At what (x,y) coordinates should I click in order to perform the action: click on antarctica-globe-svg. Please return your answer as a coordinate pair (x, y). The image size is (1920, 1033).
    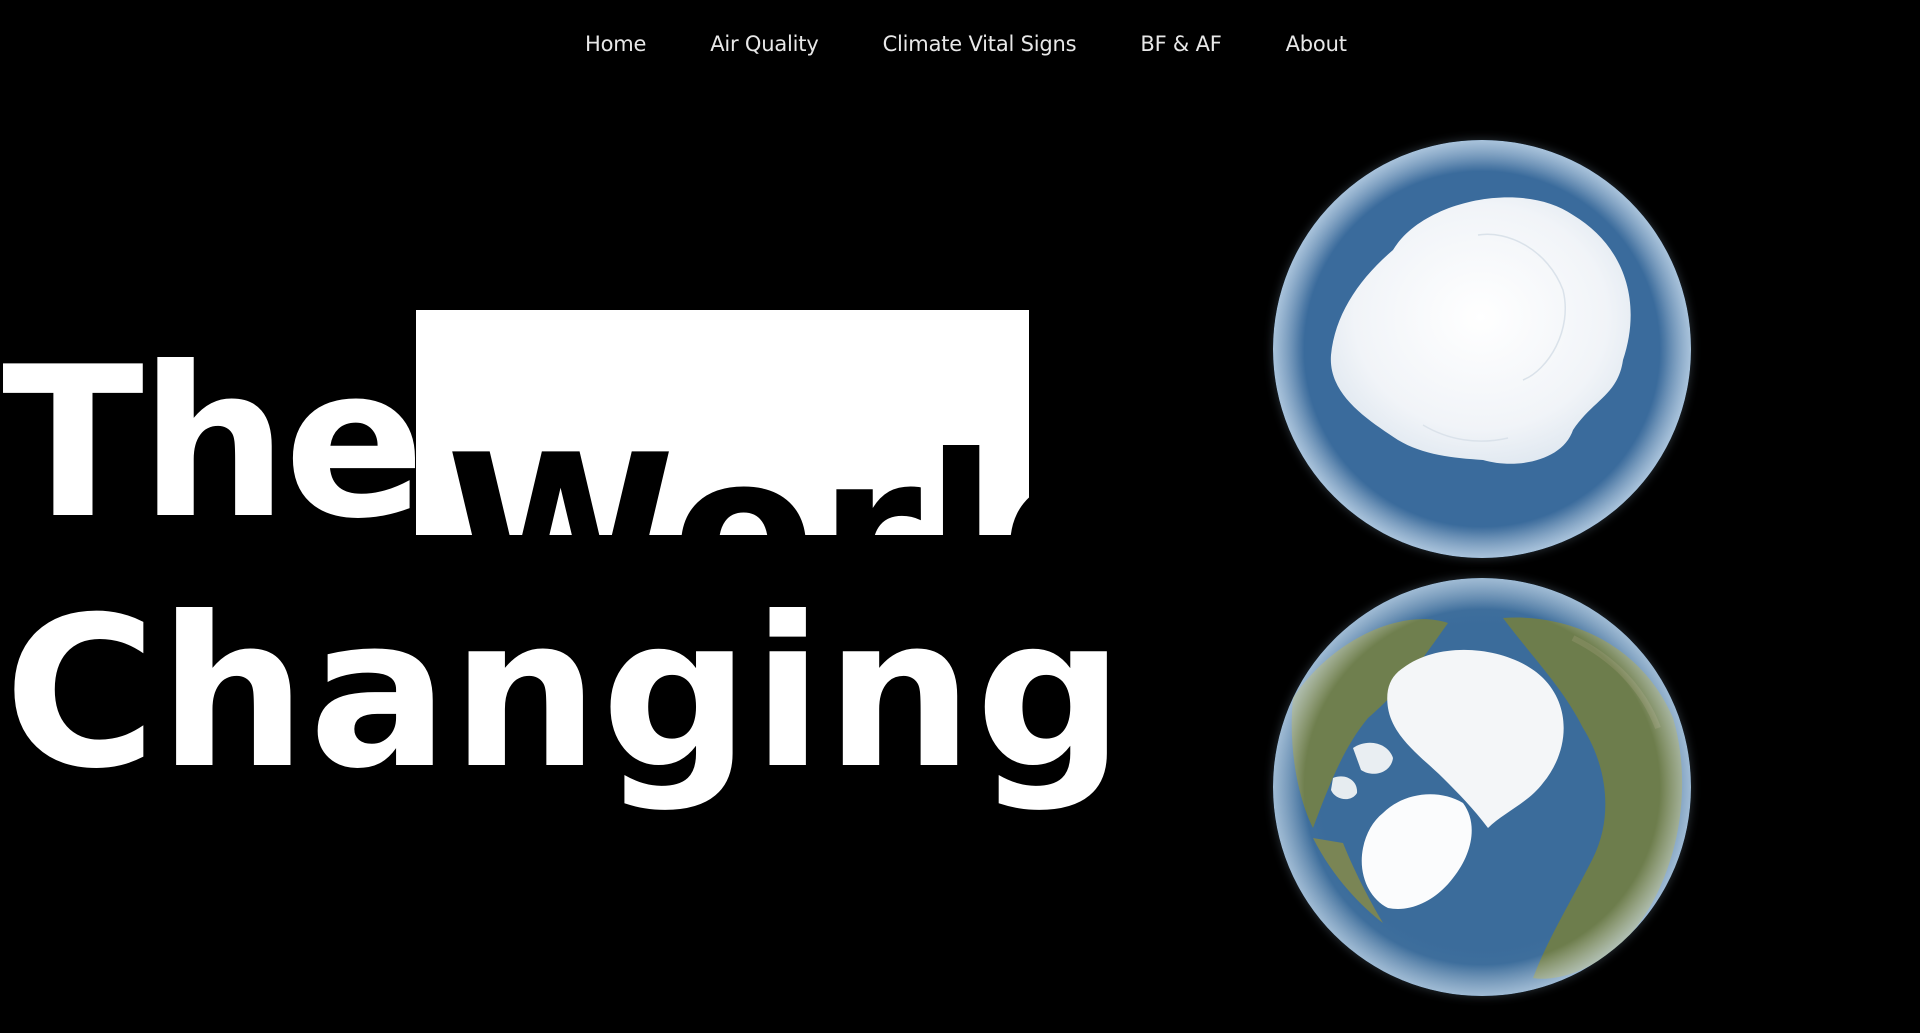
    Looking at the image, I should click on (1482, 349).